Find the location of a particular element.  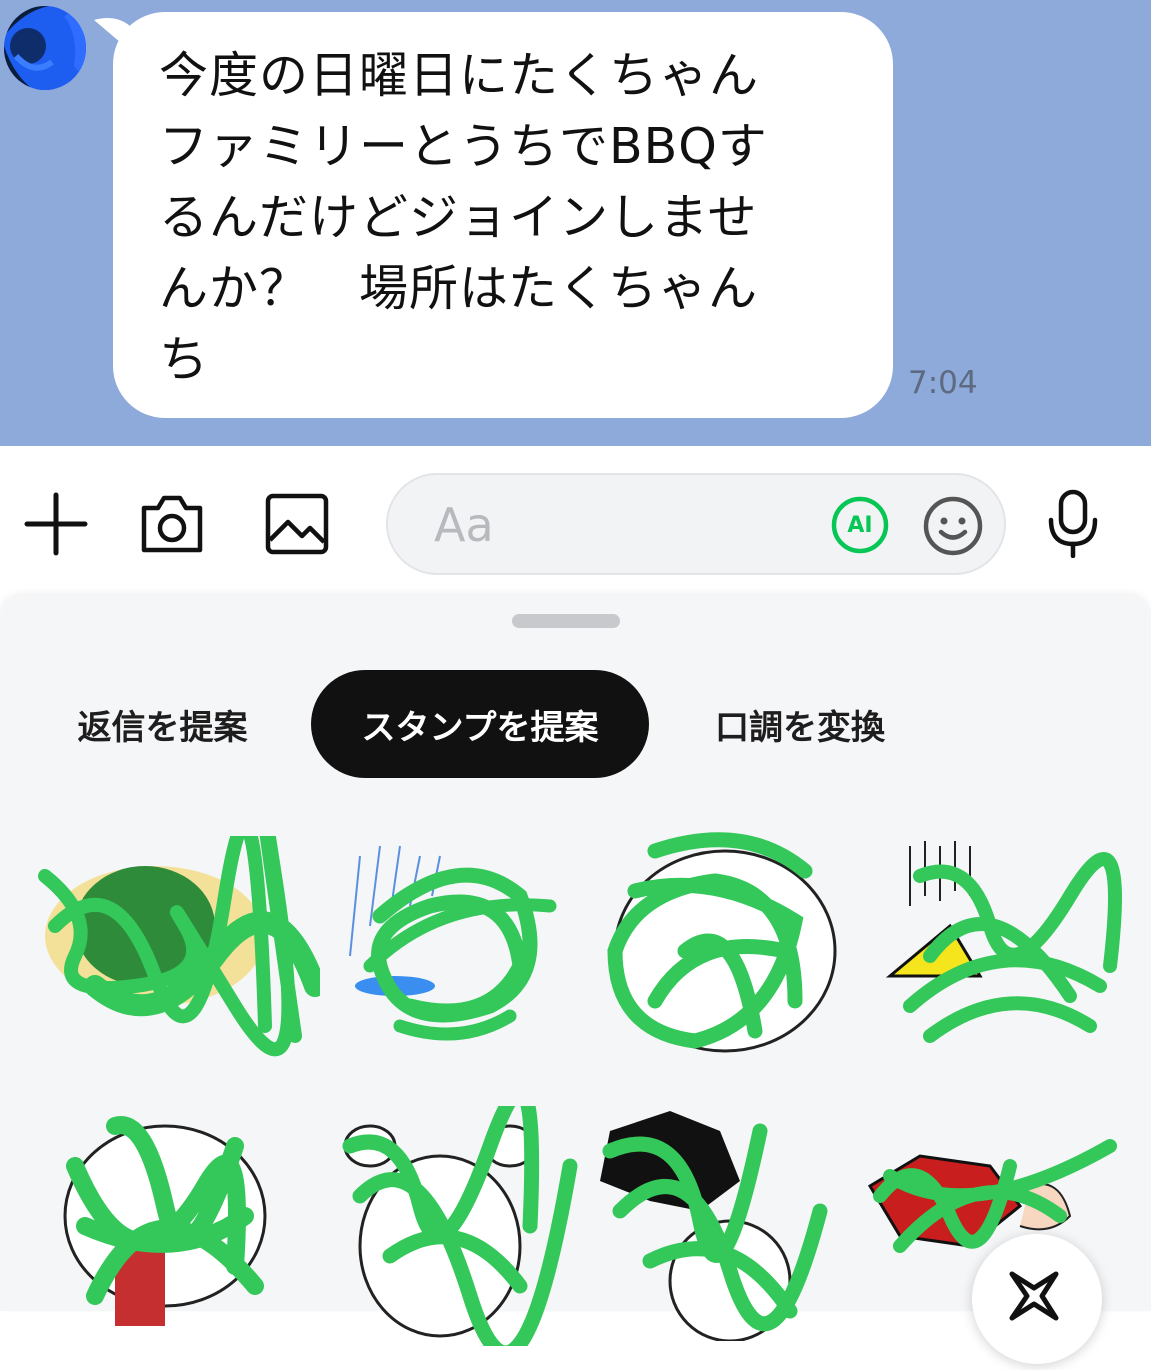

avatar is located at coordinates (45, 48).